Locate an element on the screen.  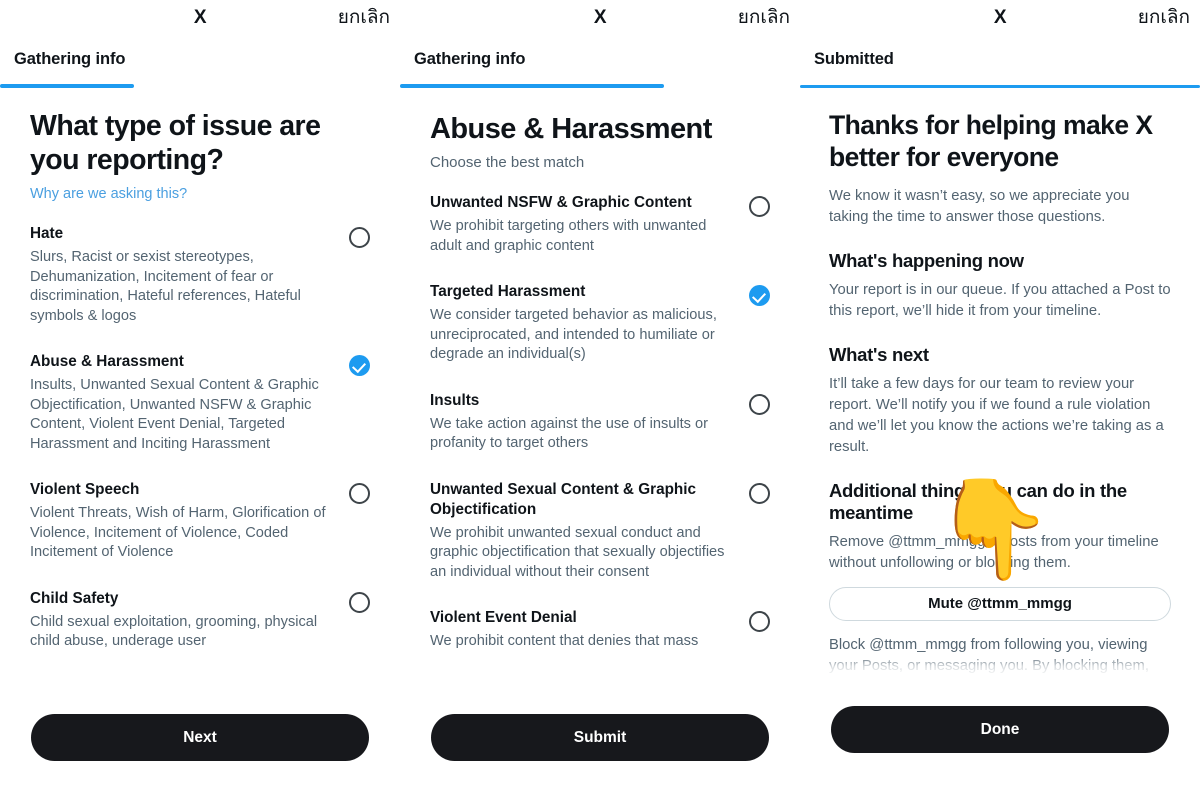
option-title: Targeted Harassment is located at coordinates (508, 292).